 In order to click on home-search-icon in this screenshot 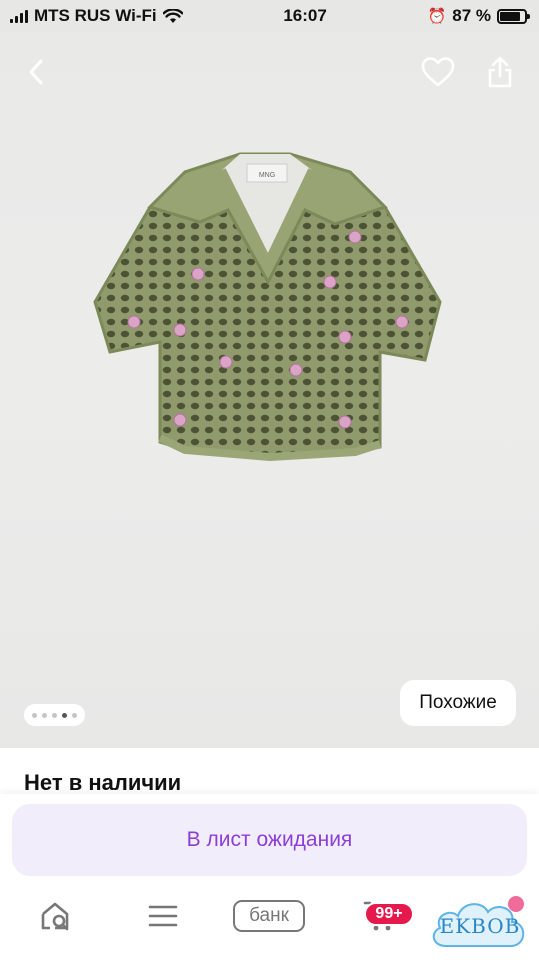, I will do `click(55, 916)`.